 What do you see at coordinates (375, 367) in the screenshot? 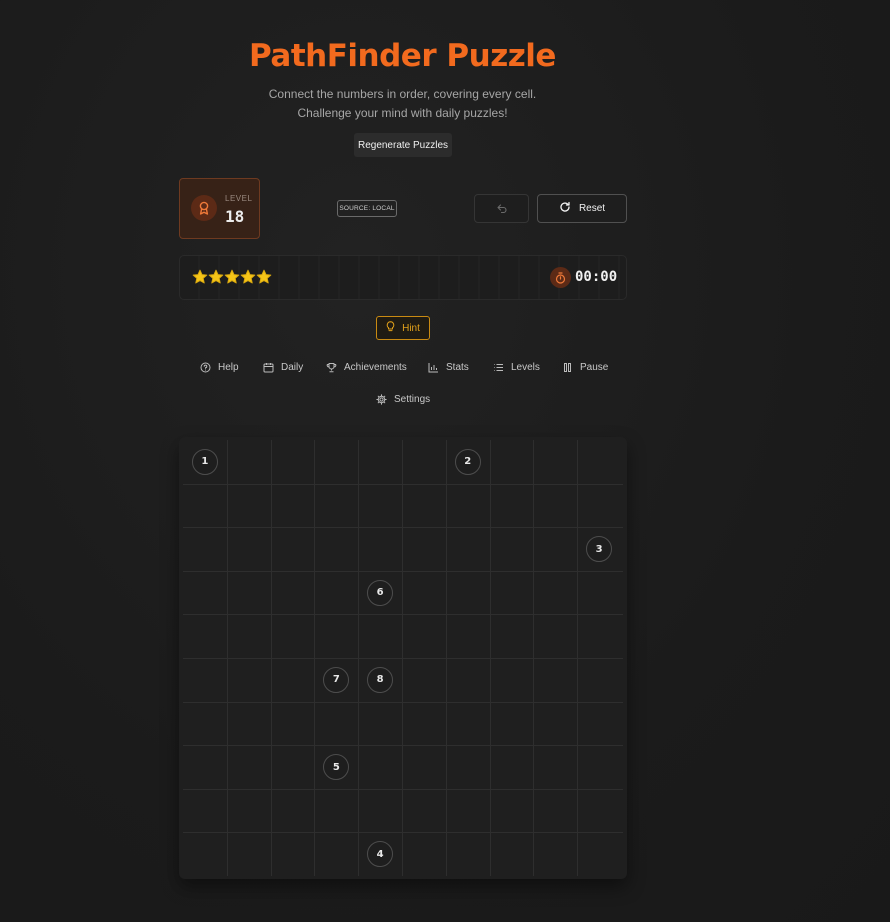
I see `achievements-label: Achievements` at bounding box center [375, 367].